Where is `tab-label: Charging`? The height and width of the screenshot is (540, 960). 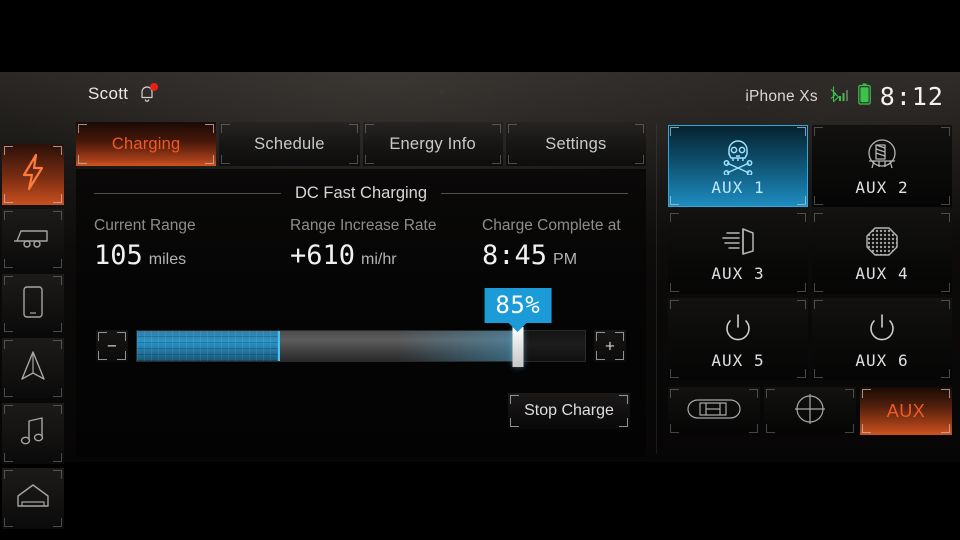
tab-label: Charging is located at coordinates (146, 143).